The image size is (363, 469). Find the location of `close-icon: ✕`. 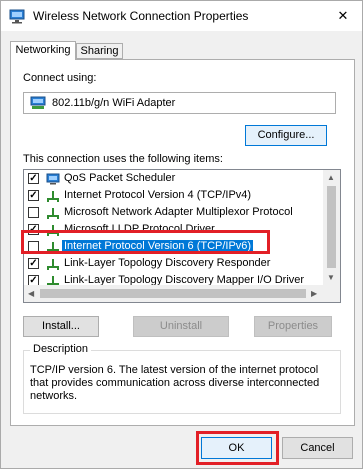

close-icon: ✕ is located at coordinates (343, 15).